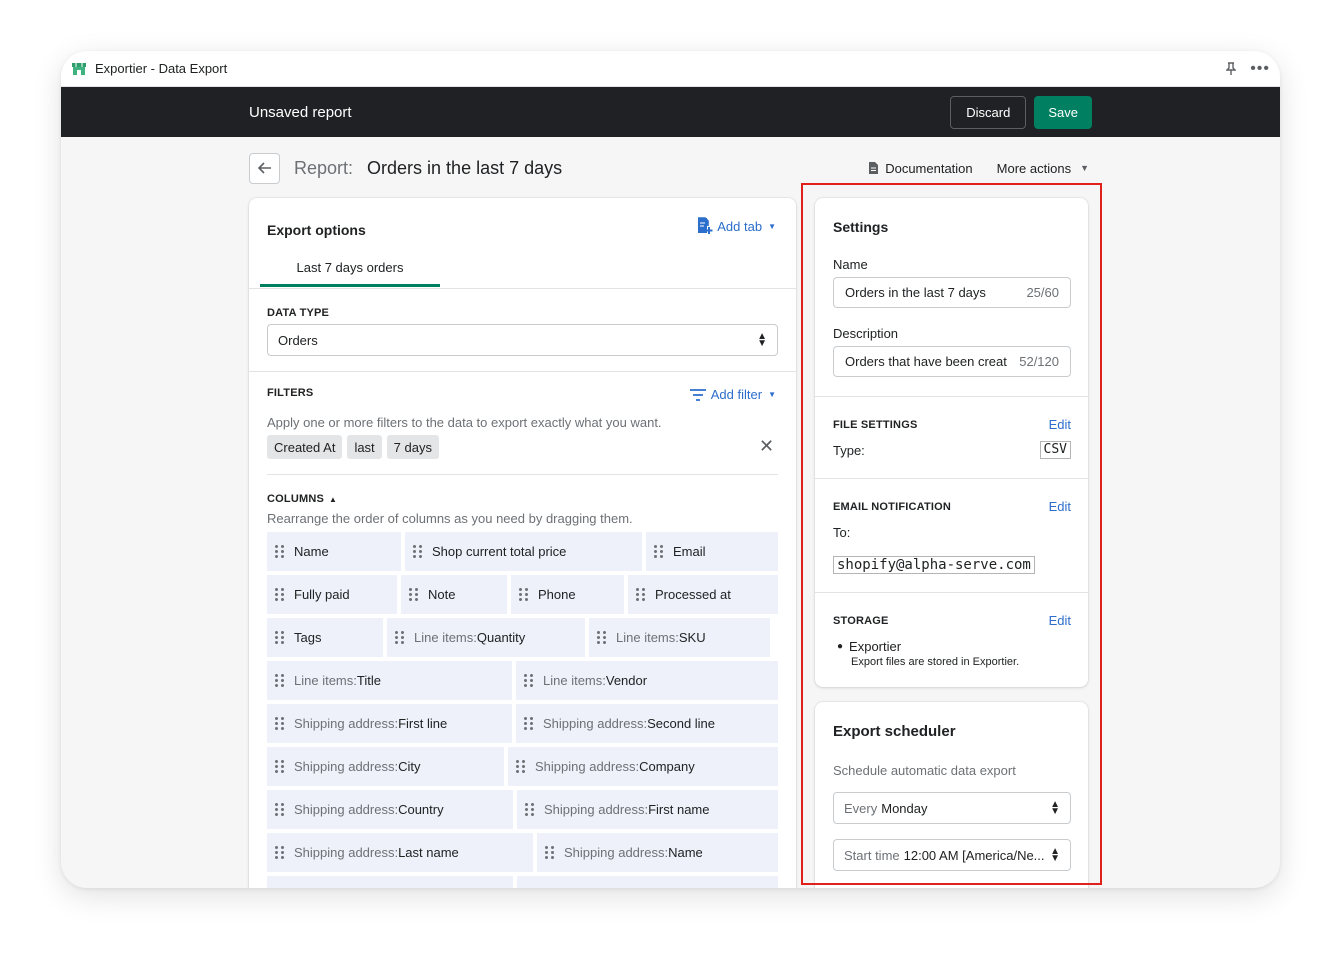 This screenshot has width=1341, height=959. I want to click on tab-last-7-days-orders: Last 7 days orders, so click(350, 268).